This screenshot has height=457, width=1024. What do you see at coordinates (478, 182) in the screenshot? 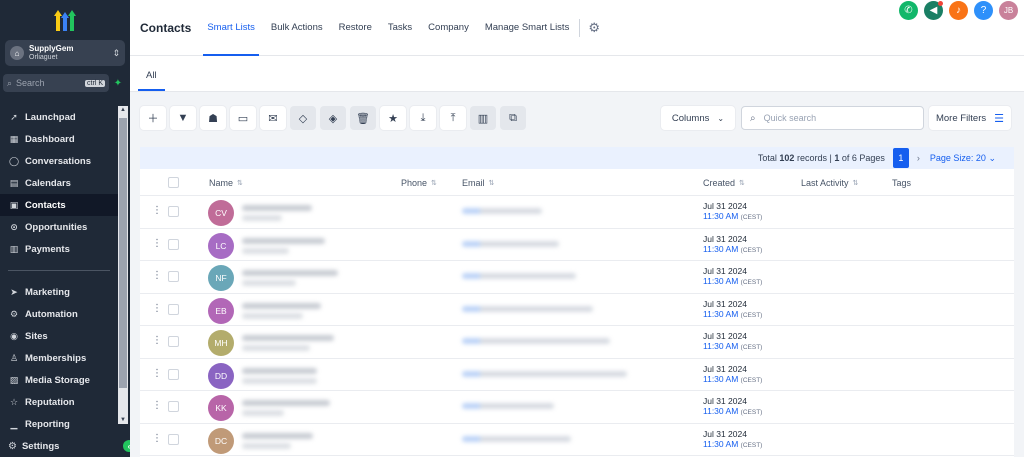
I see `column-email: Email ⇅` at bounding box center [478, 182].